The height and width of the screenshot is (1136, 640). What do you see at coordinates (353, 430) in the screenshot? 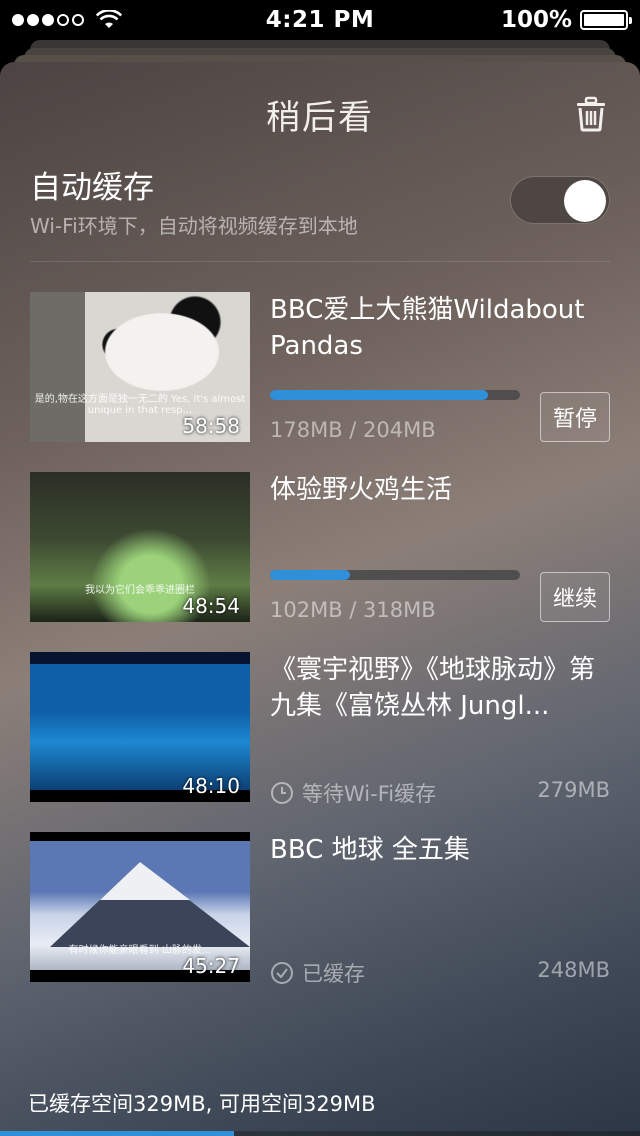
I see `download-size: 178MB / 204MB` at bounding box center [353, 430].